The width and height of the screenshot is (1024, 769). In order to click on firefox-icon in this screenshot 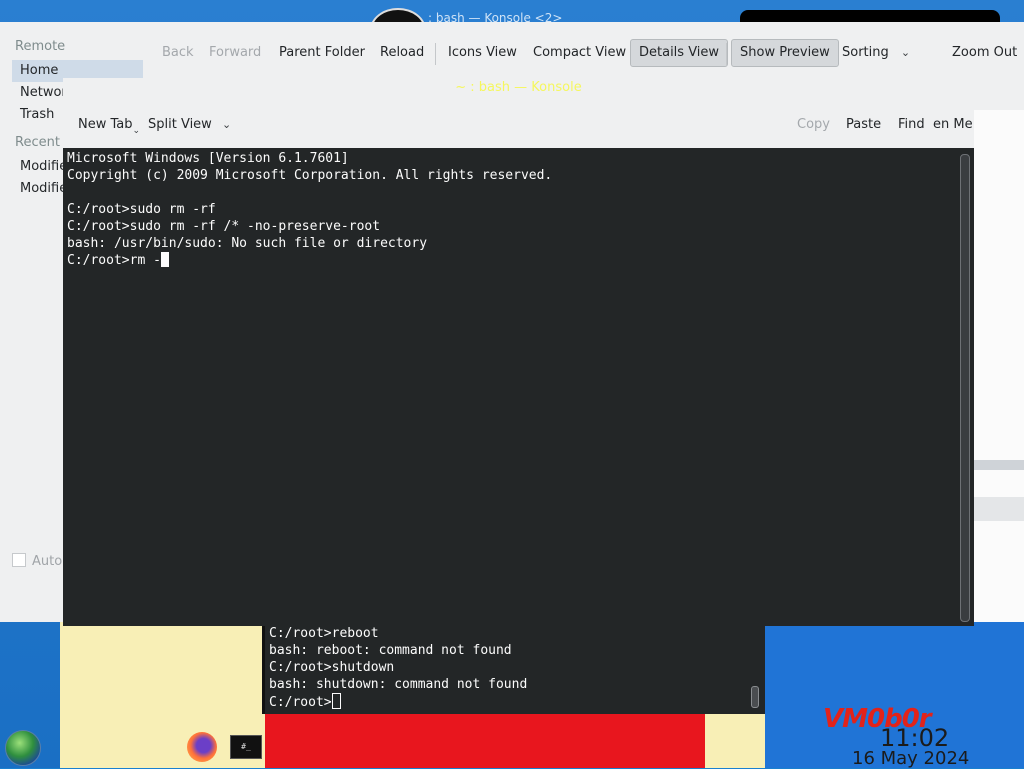, I will do `click(202, 747)`.